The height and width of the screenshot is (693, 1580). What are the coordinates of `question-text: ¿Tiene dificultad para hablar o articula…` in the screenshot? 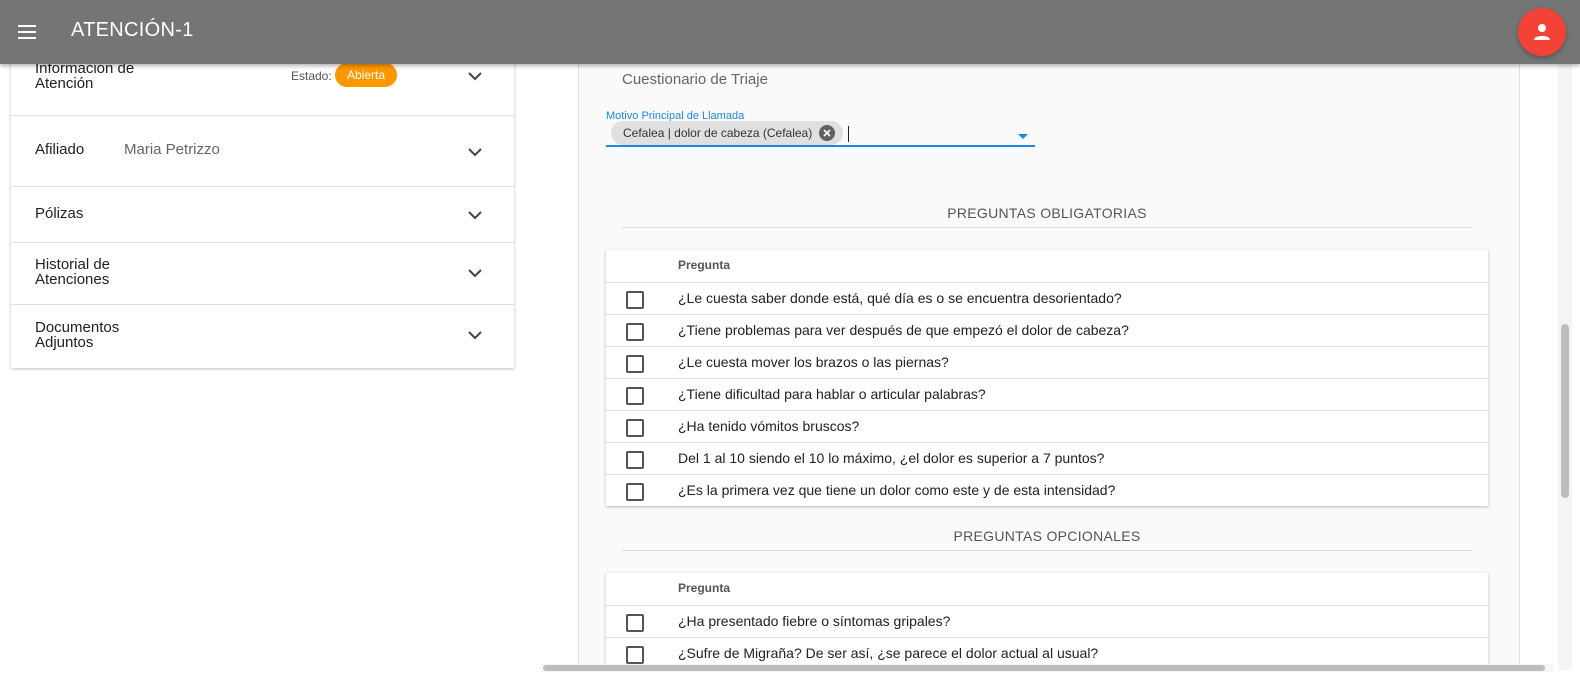 It's located at (832, 394).